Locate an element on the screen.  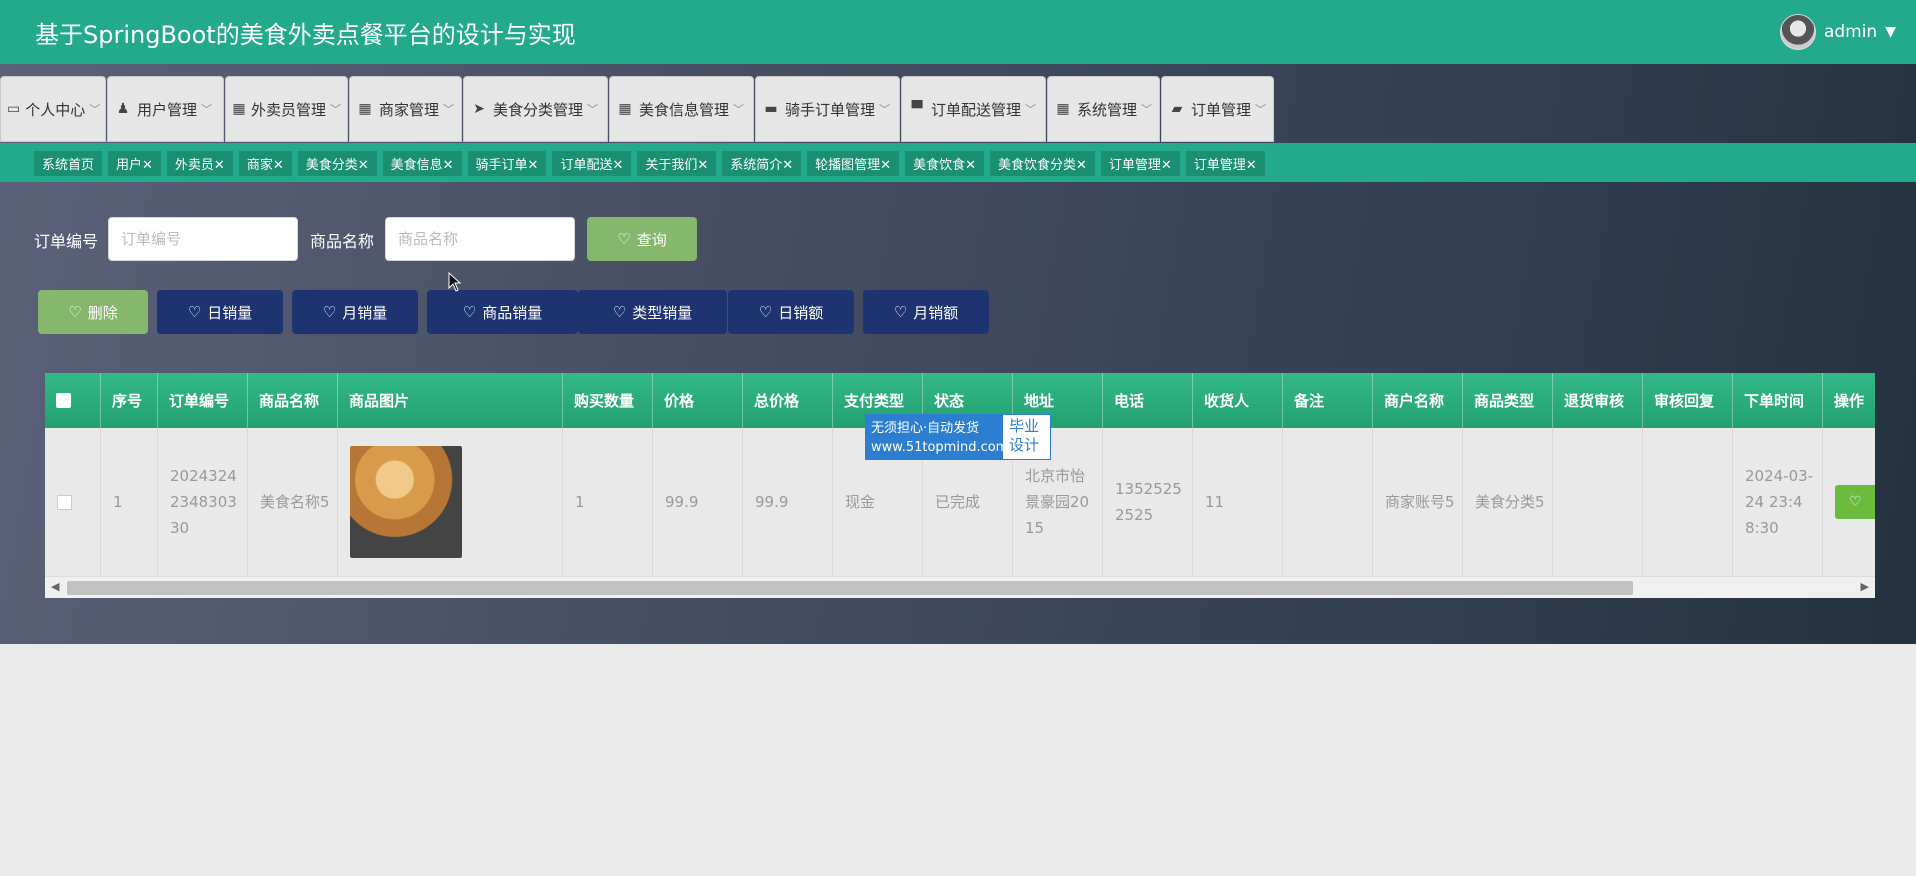
col-header: 购买数量 is located at coordinates (608, 400).